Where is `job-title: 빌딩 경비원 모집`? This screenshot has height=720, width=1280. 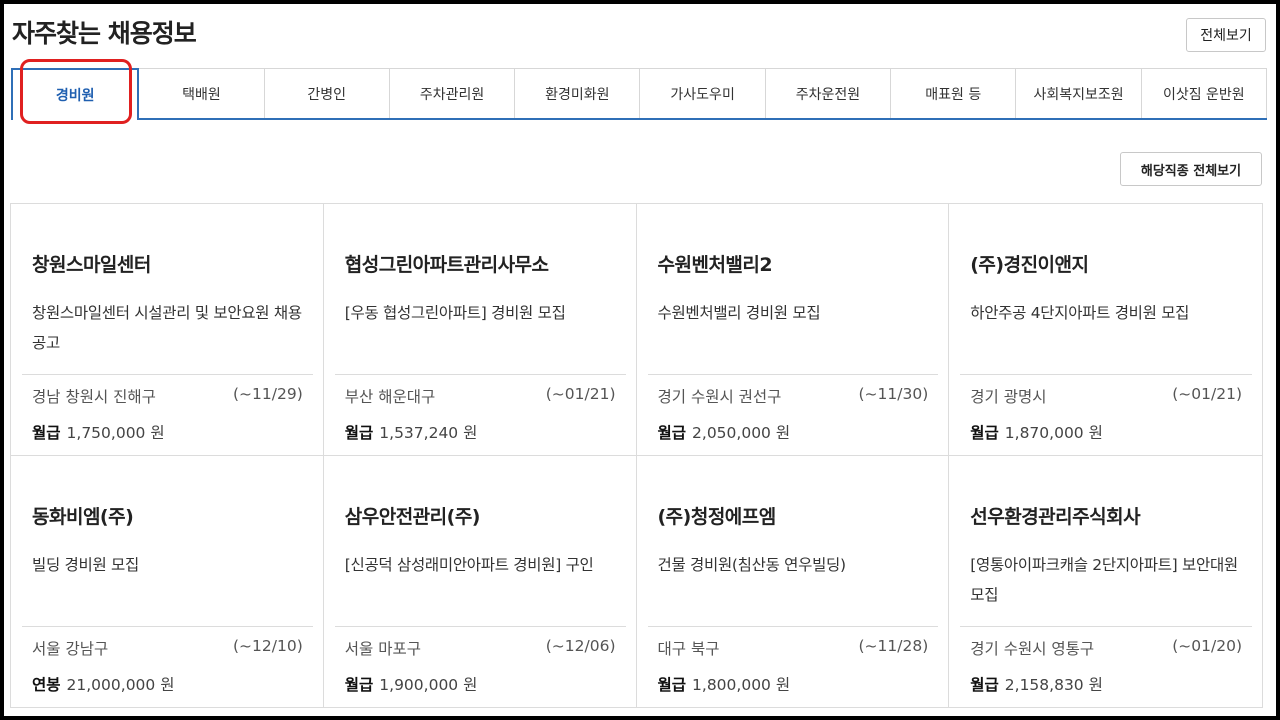 job-title: 빌딩 경비원 모집 is located at coordinates (85, 564).